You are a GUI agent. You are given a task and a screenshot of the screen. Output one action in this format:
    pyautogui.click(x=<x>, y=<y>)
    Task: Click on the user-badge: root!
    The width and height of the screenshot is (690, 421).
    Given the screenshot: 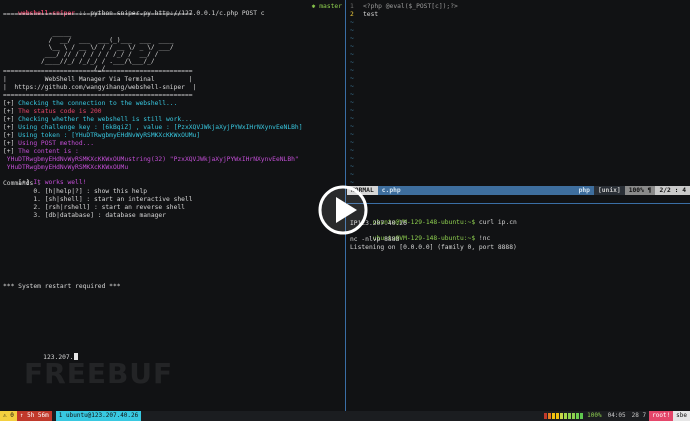 What is the action you would take?
    pyautogui.click(x=661, y=416)
    